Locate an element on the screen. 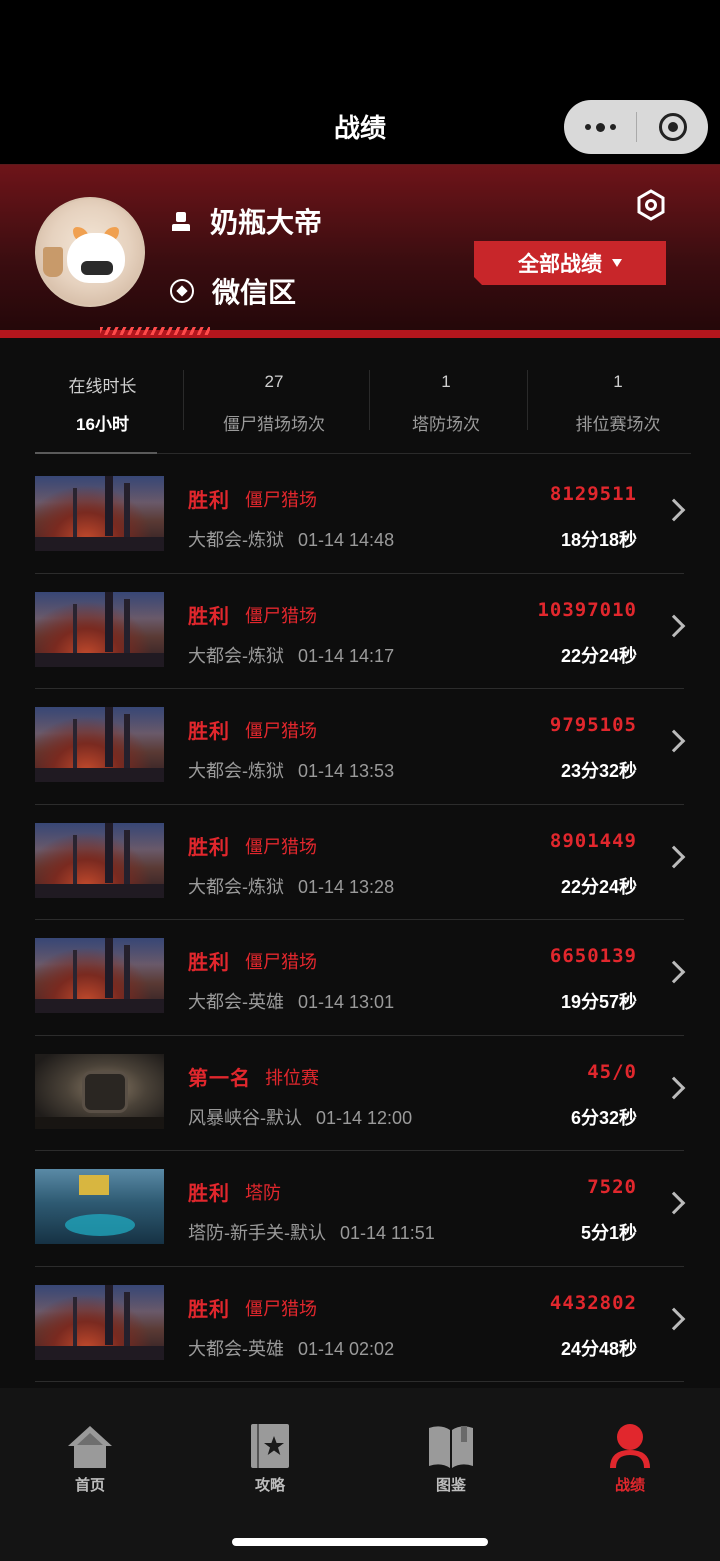 This screenshot has height=1561, width=720. tab-label: 攻略 is located at coordinates (269, 1485).